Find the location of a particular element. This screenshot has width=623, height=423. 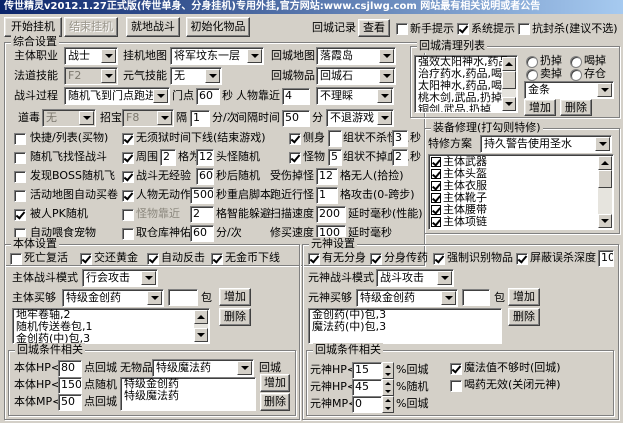

body-no-item-select: 特级魔法药 is located at coordinates (203, 368).